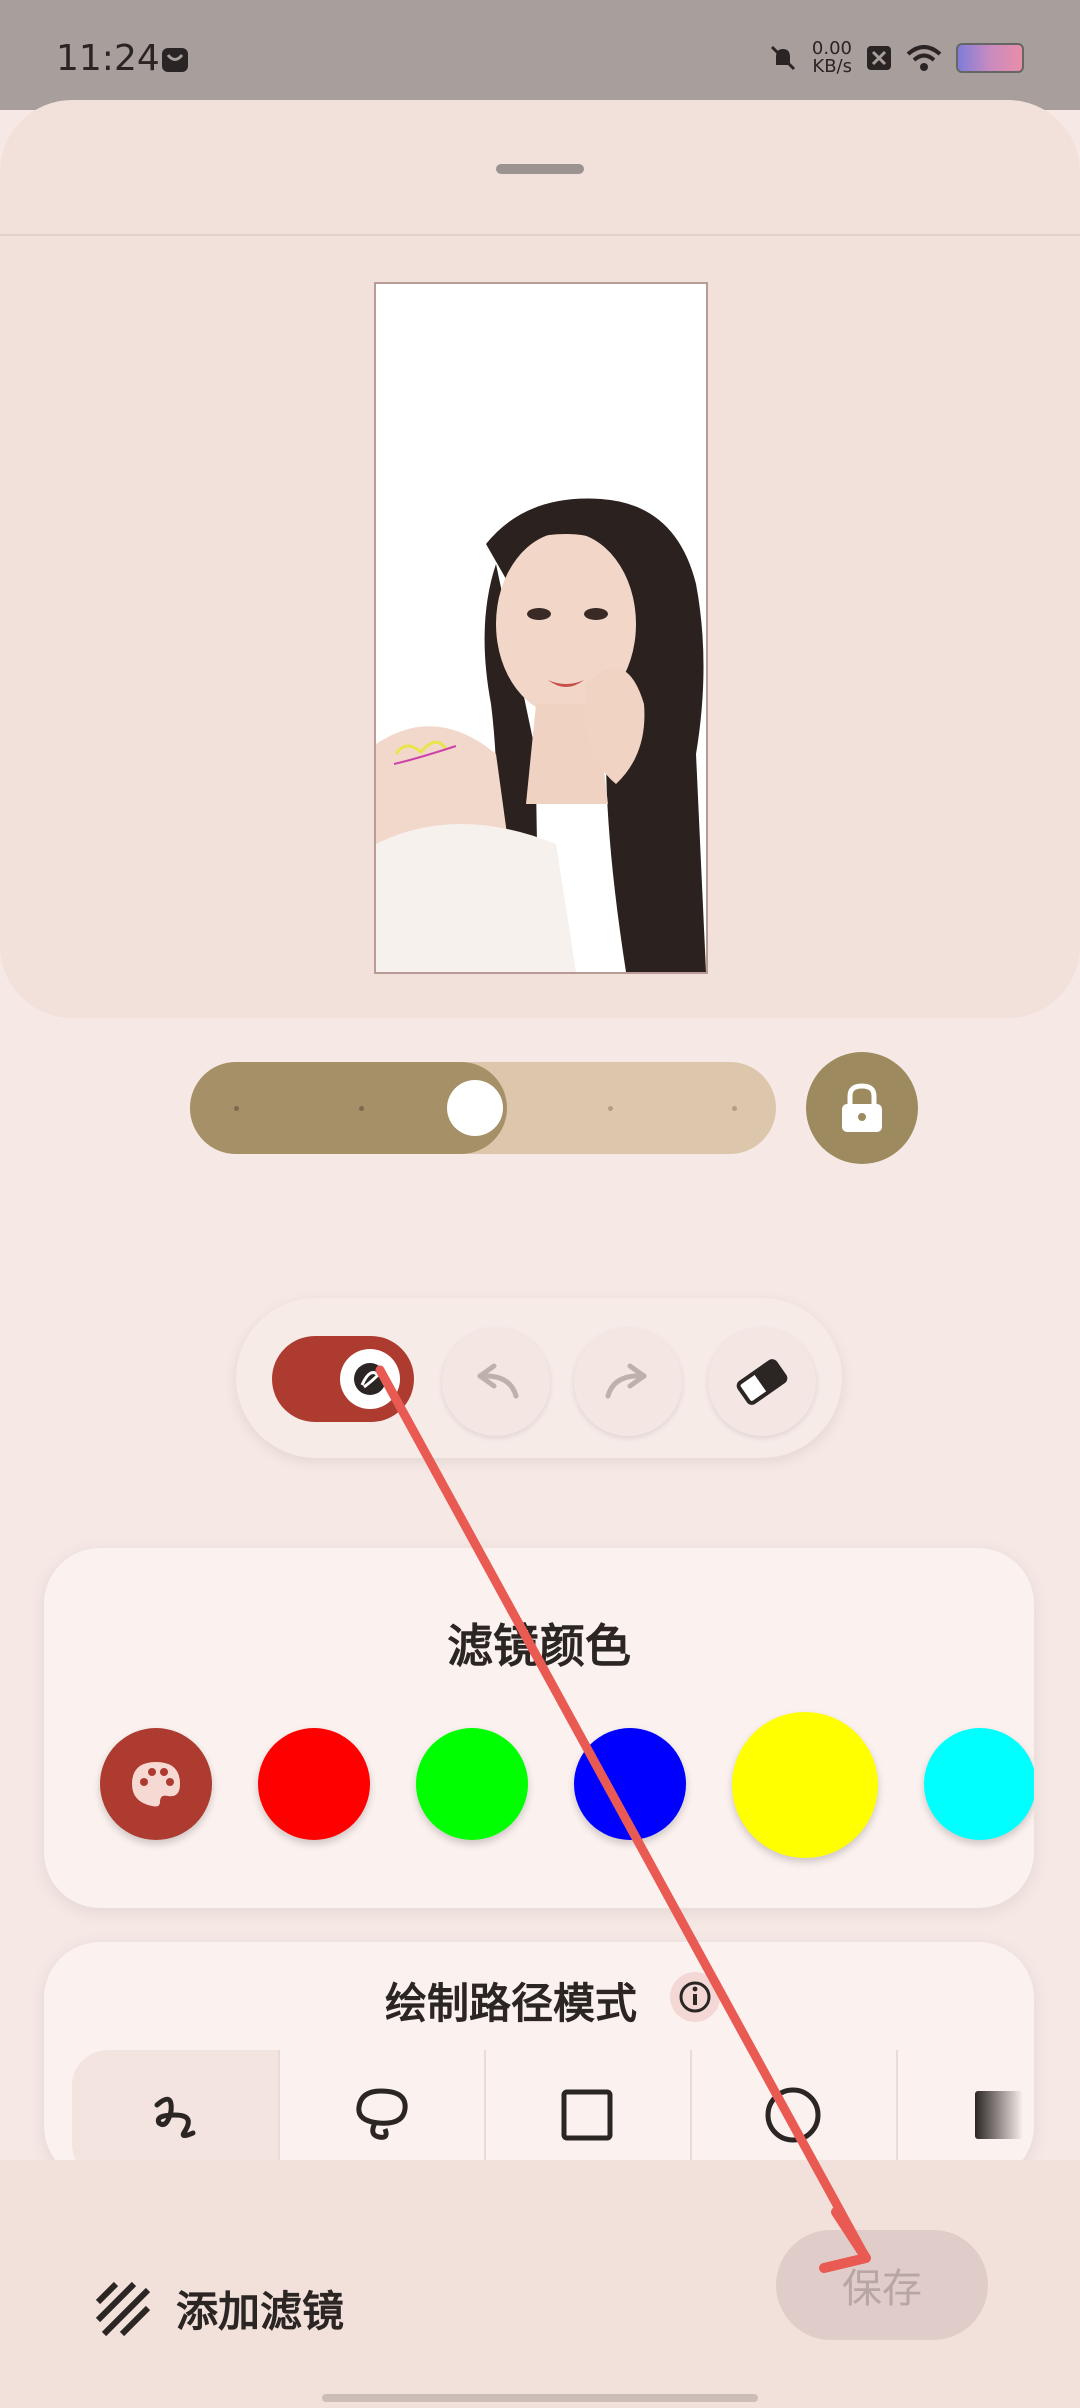 The image size is (1080, 2408). Describe the element at coordinates (793, 2115) in the screenshot. I see `circle-icon` at that location.